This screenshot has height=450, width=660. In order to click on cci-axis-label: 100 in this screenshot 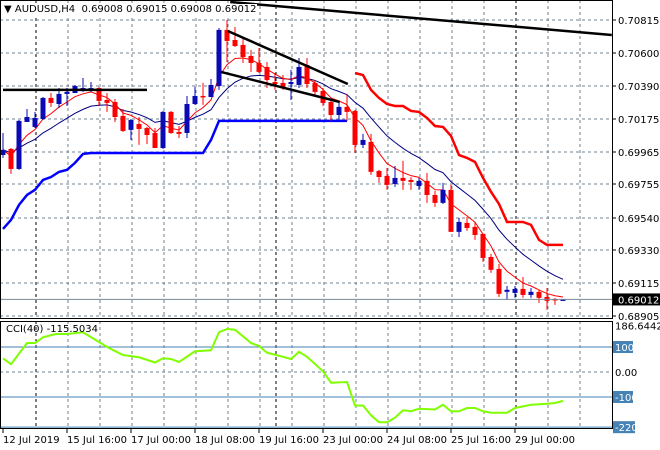, I will do `click(624, 348)`.